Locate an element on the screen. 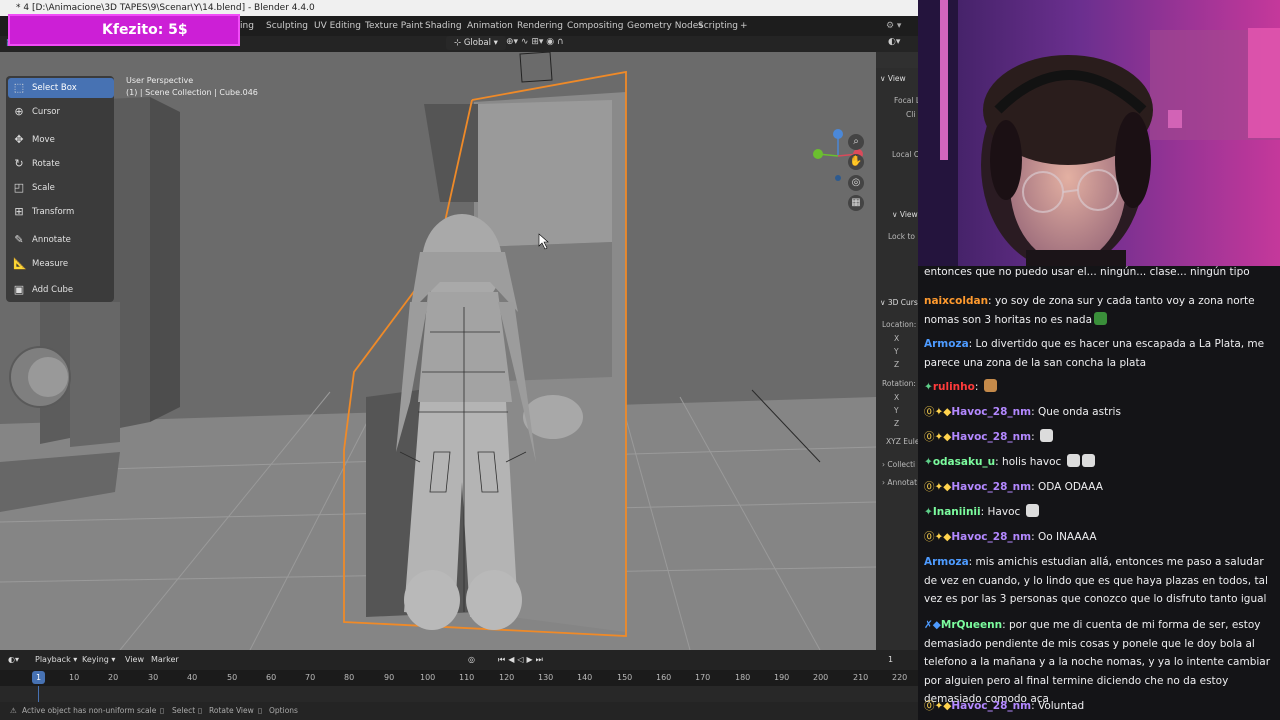  tool-scale: ◰ Scale is located at coordinates (61, 188).